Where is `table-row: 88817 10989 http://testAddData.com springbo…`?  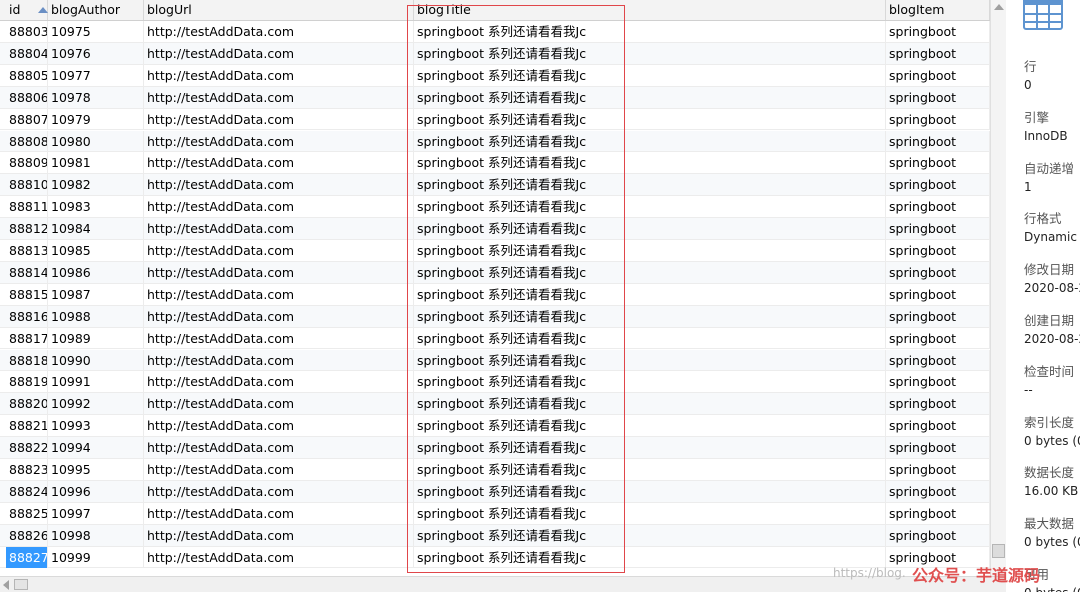
table-row: 88817 10989 http://testAddData.com springbo… is located at coordinates (495, 338).